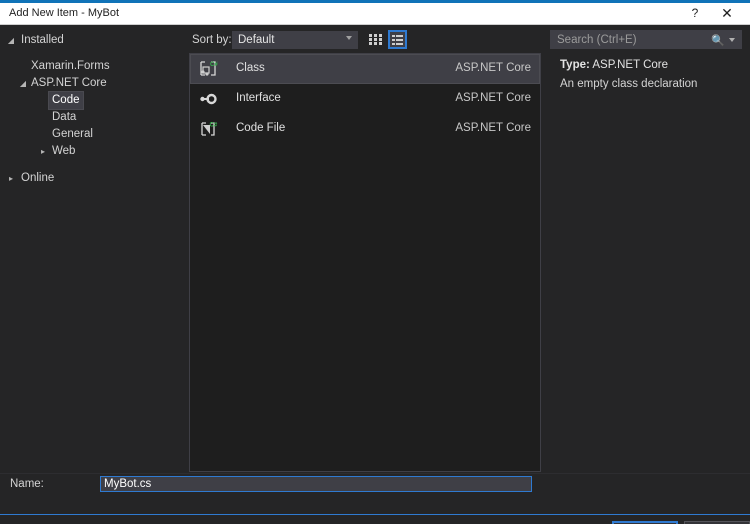 The height and width of the screenshot is (524, 750). Describe the element at coordinates (64, 151) in the screenshot. I see `tree-item-label: Web` at that location.